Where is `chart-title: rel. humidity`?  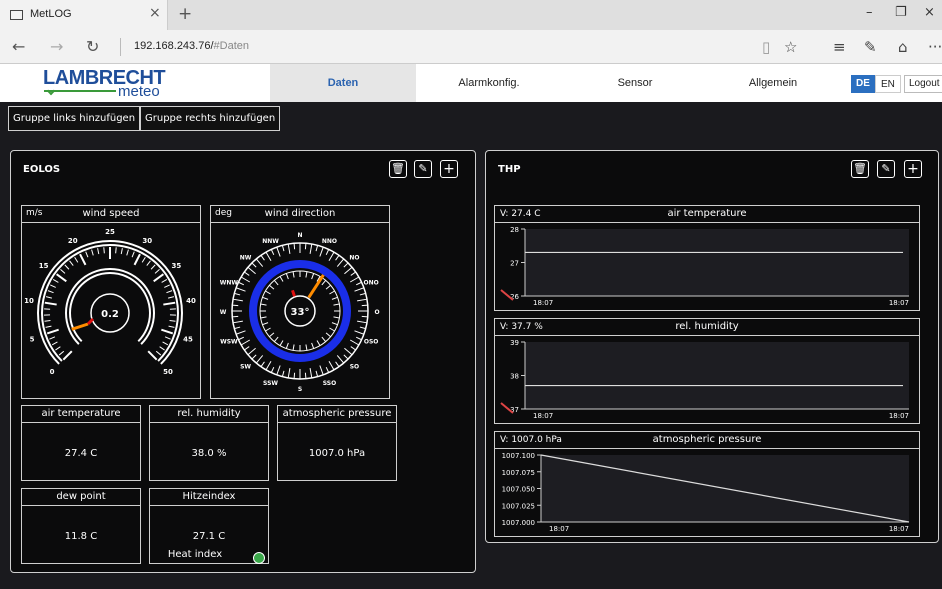
chart-title: rel. humidity is located at coordinates (707, 326).